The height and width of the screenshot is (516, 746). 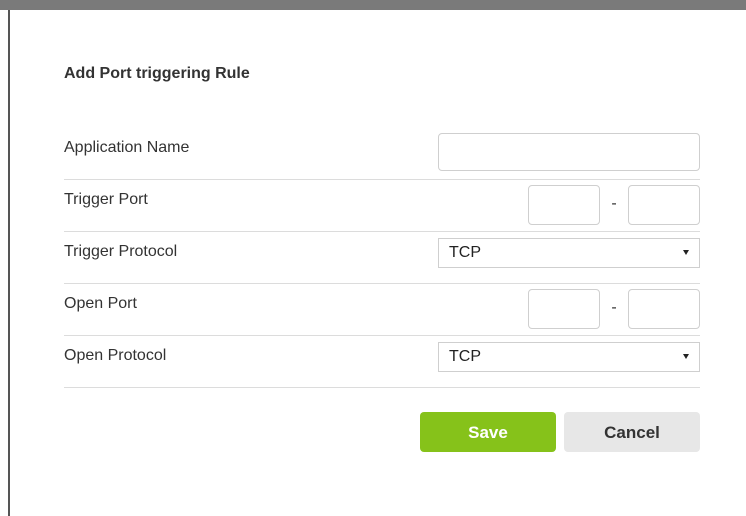 I want to click on trigger-protocol-select: TCP, so click(x=569, y=253).